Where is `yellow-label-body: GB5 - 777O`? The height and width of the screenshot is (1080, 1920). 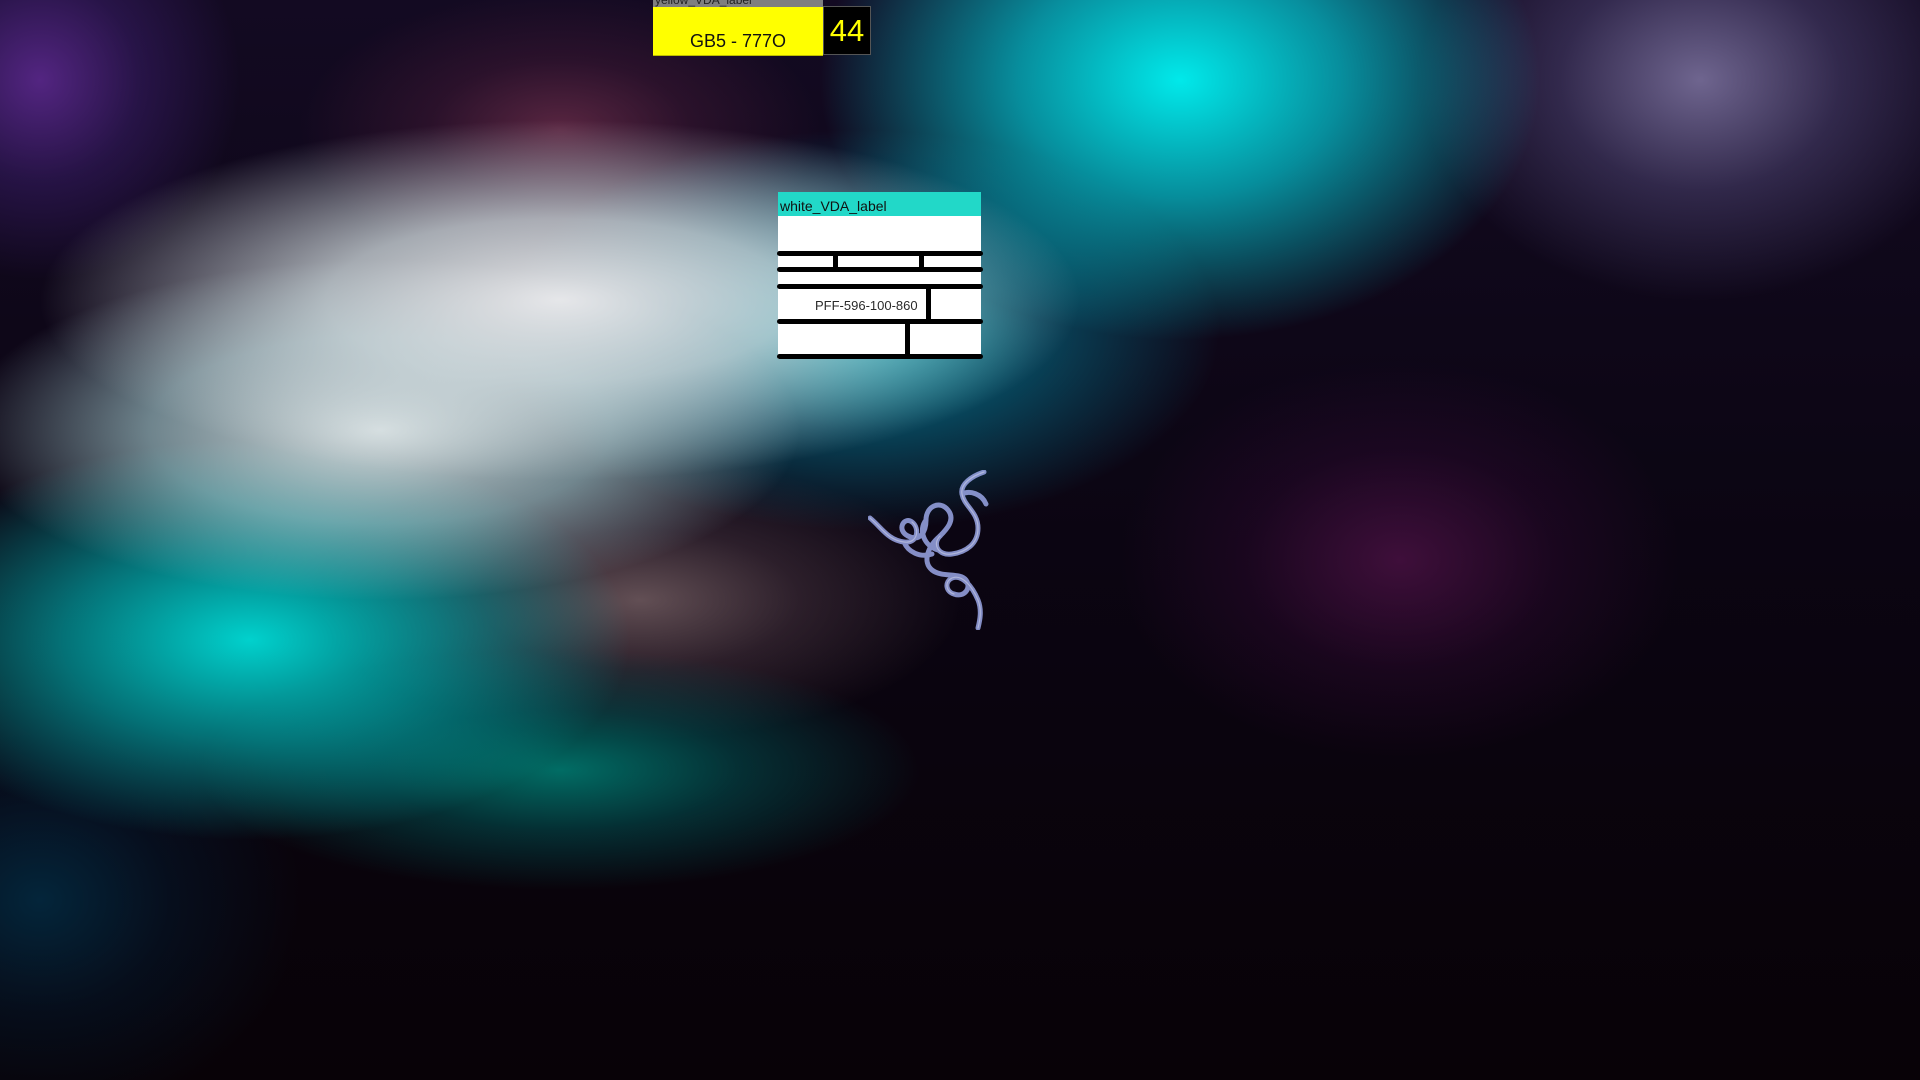 yellow-label-body: GB5 - 777O is located at coordinates (738, 31).